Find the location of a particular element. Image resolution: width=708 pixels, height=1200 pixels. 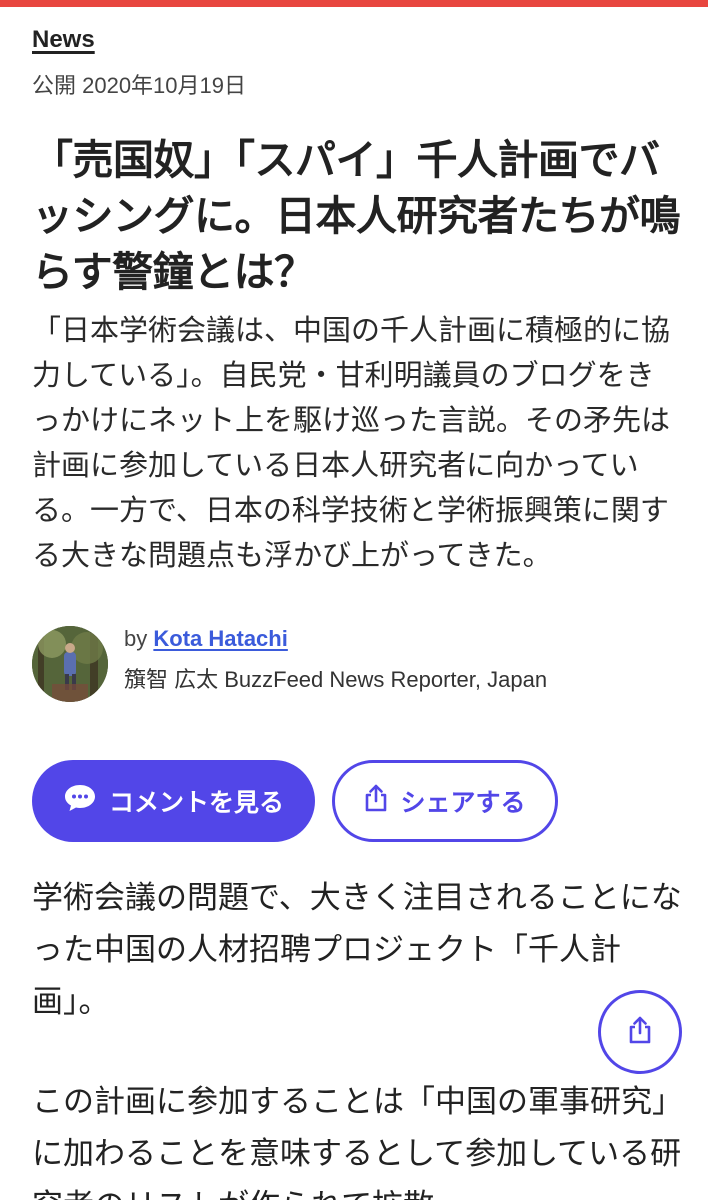

top-accent-bar is located at coordinates (354, 3).